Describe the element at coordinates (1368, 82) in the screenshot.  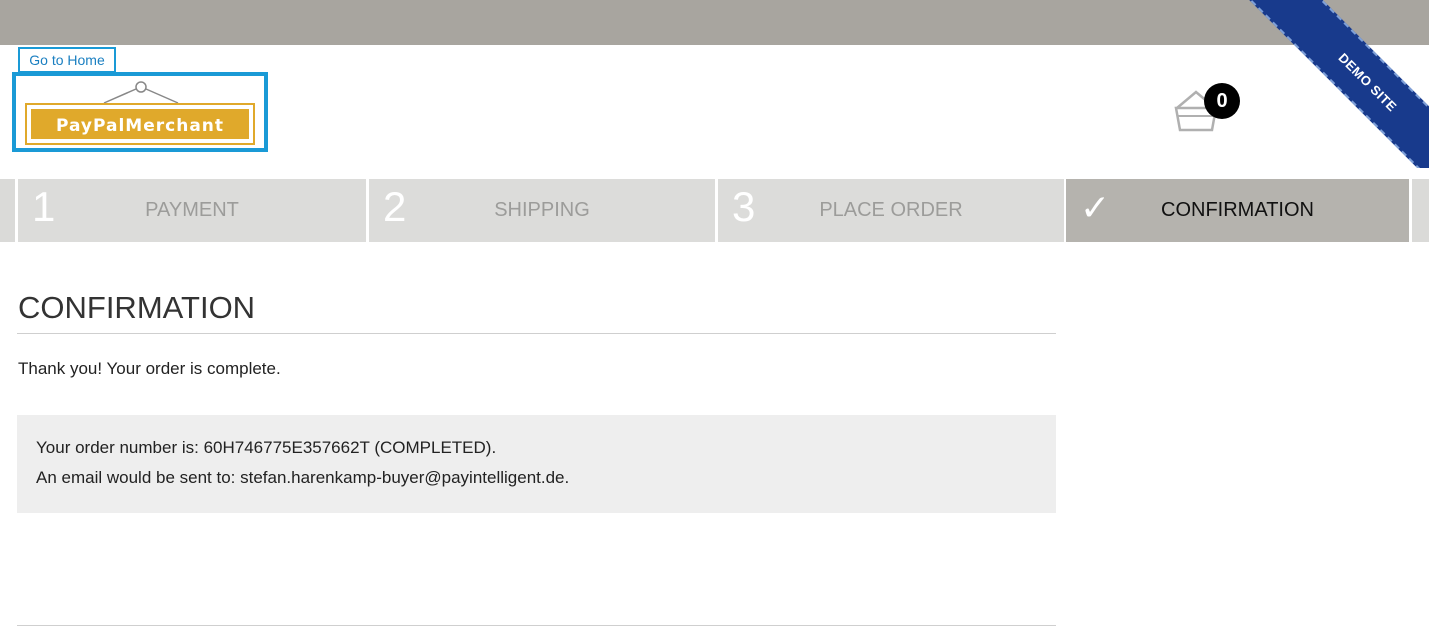
I see `demo-ribbon-text: DEMO SITE` at that location.